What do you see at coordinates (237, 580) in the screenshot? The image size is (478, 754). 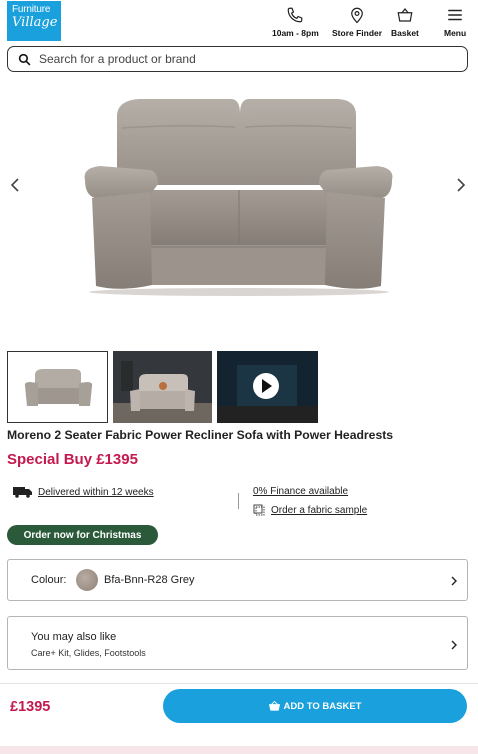 I see `colour-selector: Colour: Bfa-Bnn-R28 Grey` at bounding box center [237, 580].